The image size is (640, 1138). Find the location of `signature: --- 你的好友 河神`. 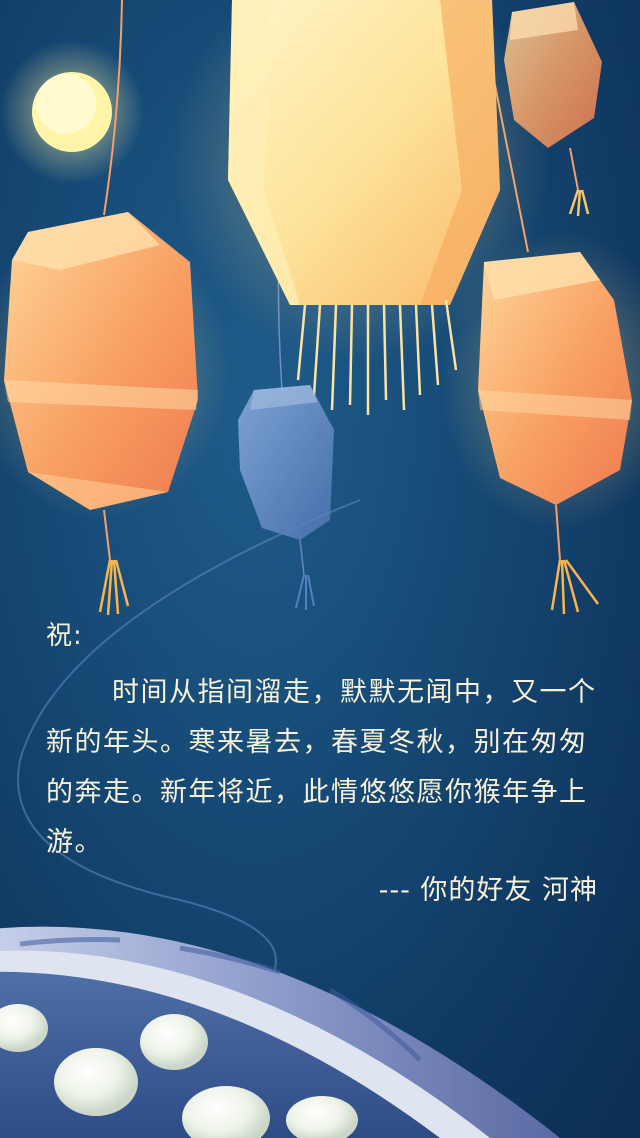

signature: --- 你的好友 河神 is located at coordinates (488, 890).